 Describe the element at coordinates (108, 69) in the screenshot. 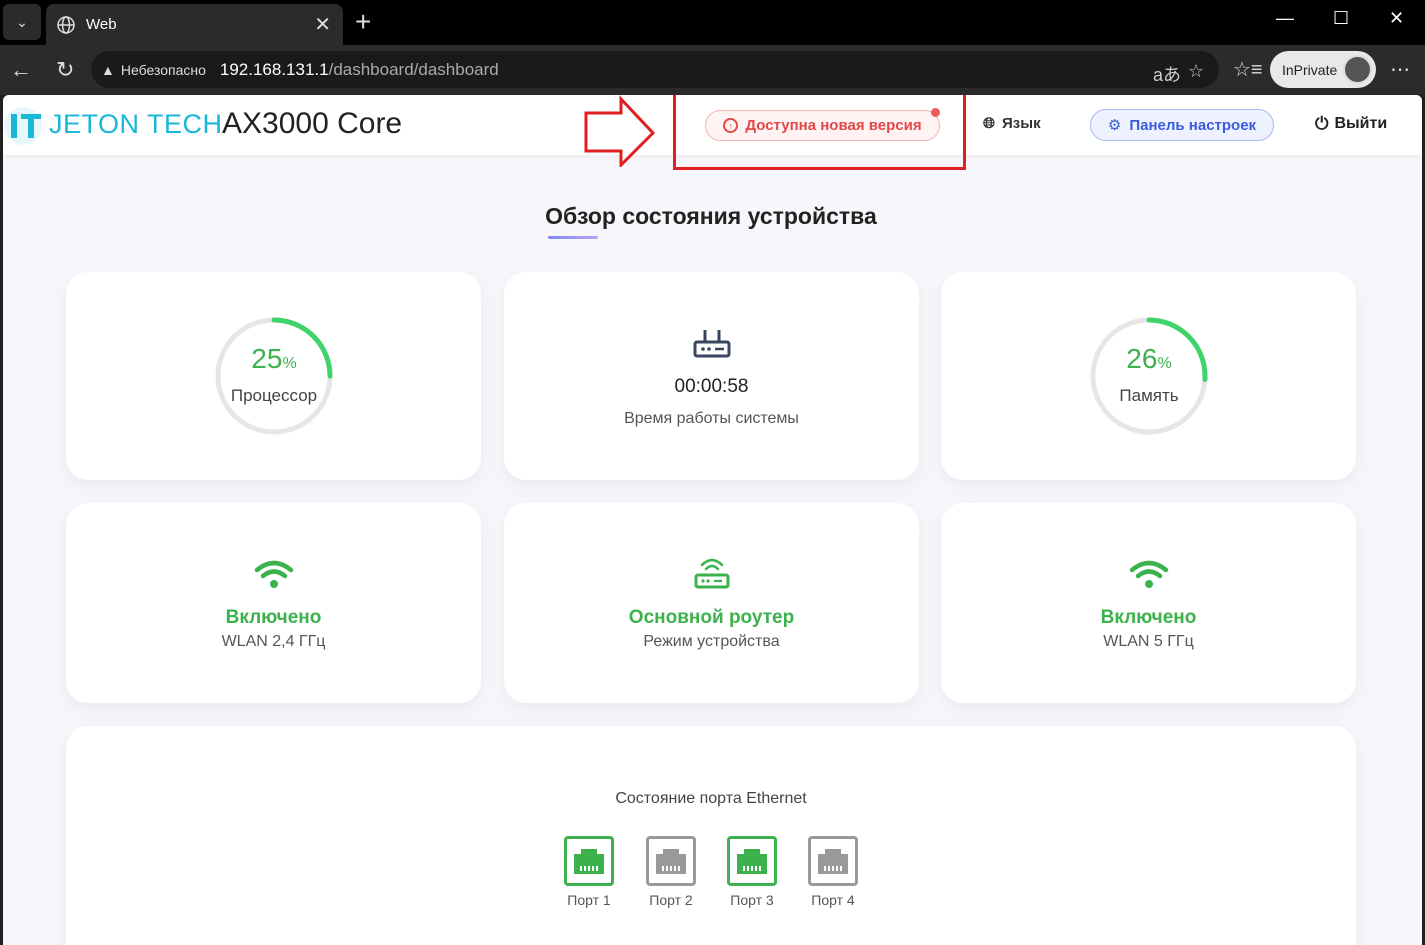

I see `warning-icon: ▲` at that location.